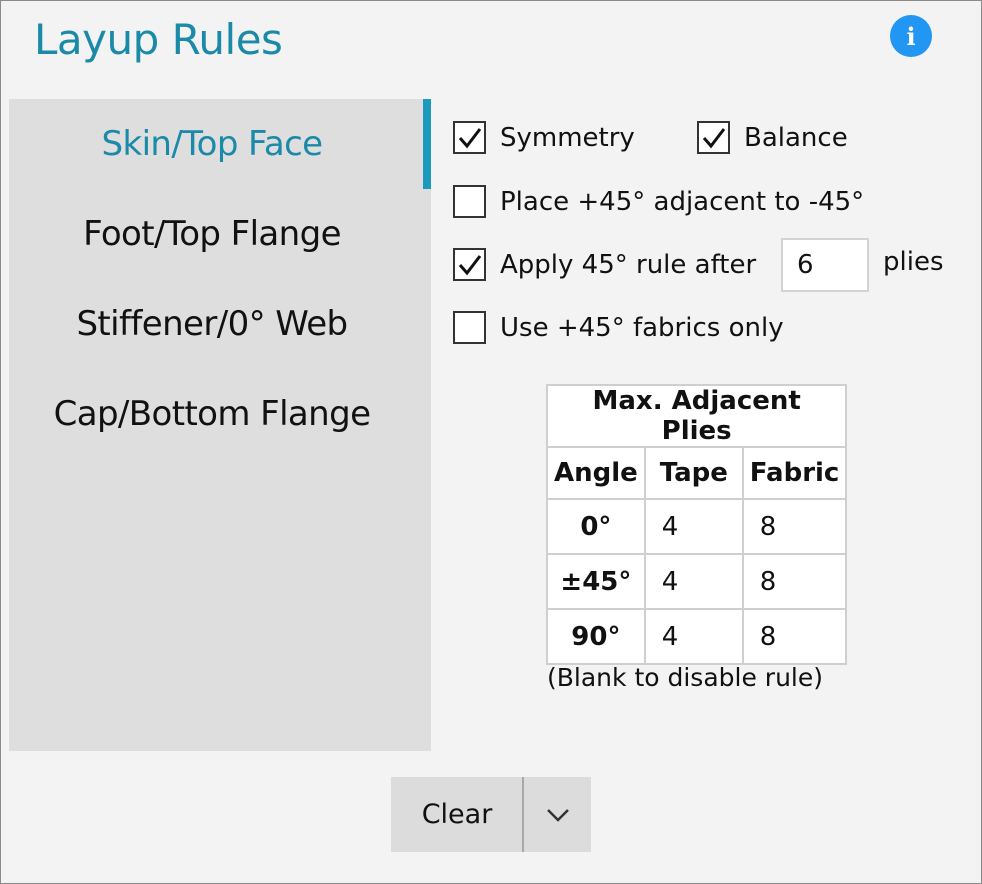  What do you see at coordinates (913, 262) in the screenshot?
I see `plies-label: plies` at bounding box center [913, 262].